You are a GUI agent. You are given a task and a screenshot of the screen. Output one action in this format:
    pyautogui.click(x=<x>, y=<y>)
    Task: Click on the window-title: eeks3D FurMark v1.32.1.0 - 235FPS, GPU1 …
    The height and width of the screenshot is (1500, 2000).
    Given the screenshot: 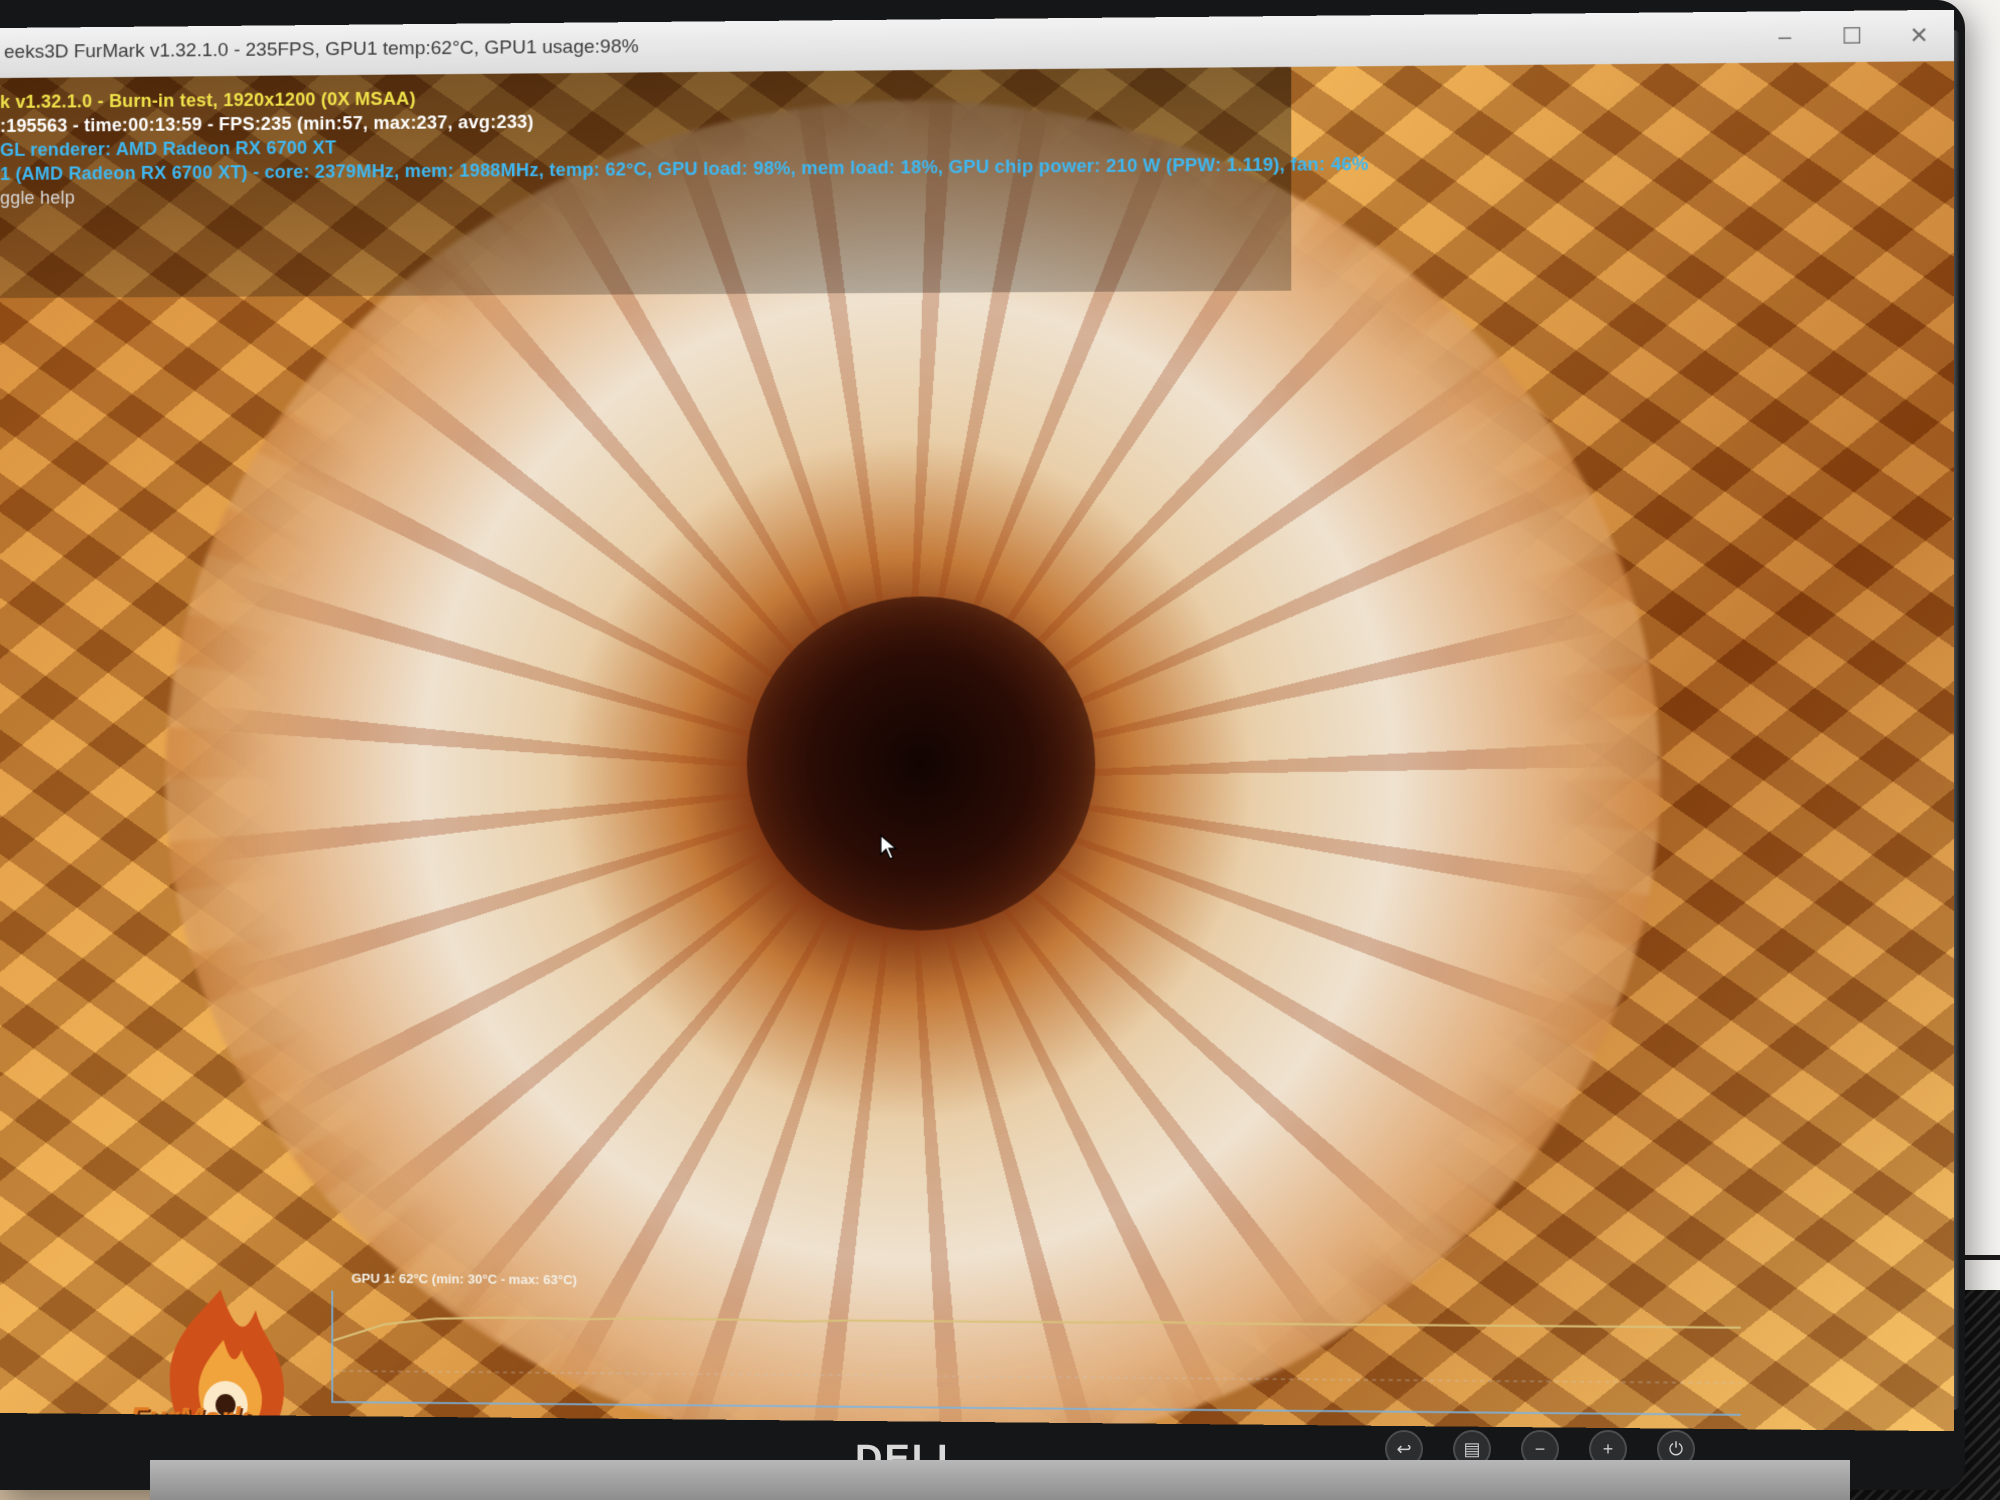 What is the action you would take?
    pyautogui.click(x=321, y=50)
    